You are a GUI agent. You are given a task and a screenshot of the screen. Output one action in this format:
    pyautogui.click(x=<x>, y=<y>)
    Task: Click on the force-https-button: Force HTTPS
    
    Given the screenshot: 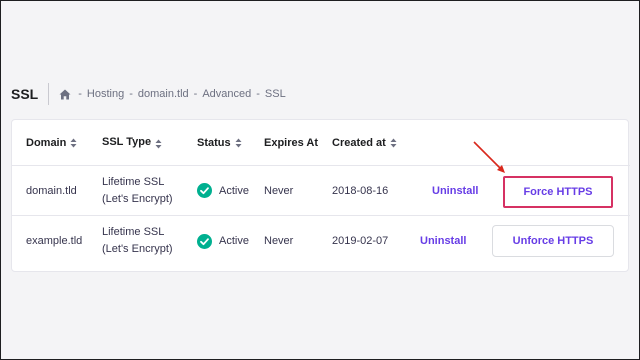 What is the action you would take?
    pyautogui.click(x=558, y=192)
    